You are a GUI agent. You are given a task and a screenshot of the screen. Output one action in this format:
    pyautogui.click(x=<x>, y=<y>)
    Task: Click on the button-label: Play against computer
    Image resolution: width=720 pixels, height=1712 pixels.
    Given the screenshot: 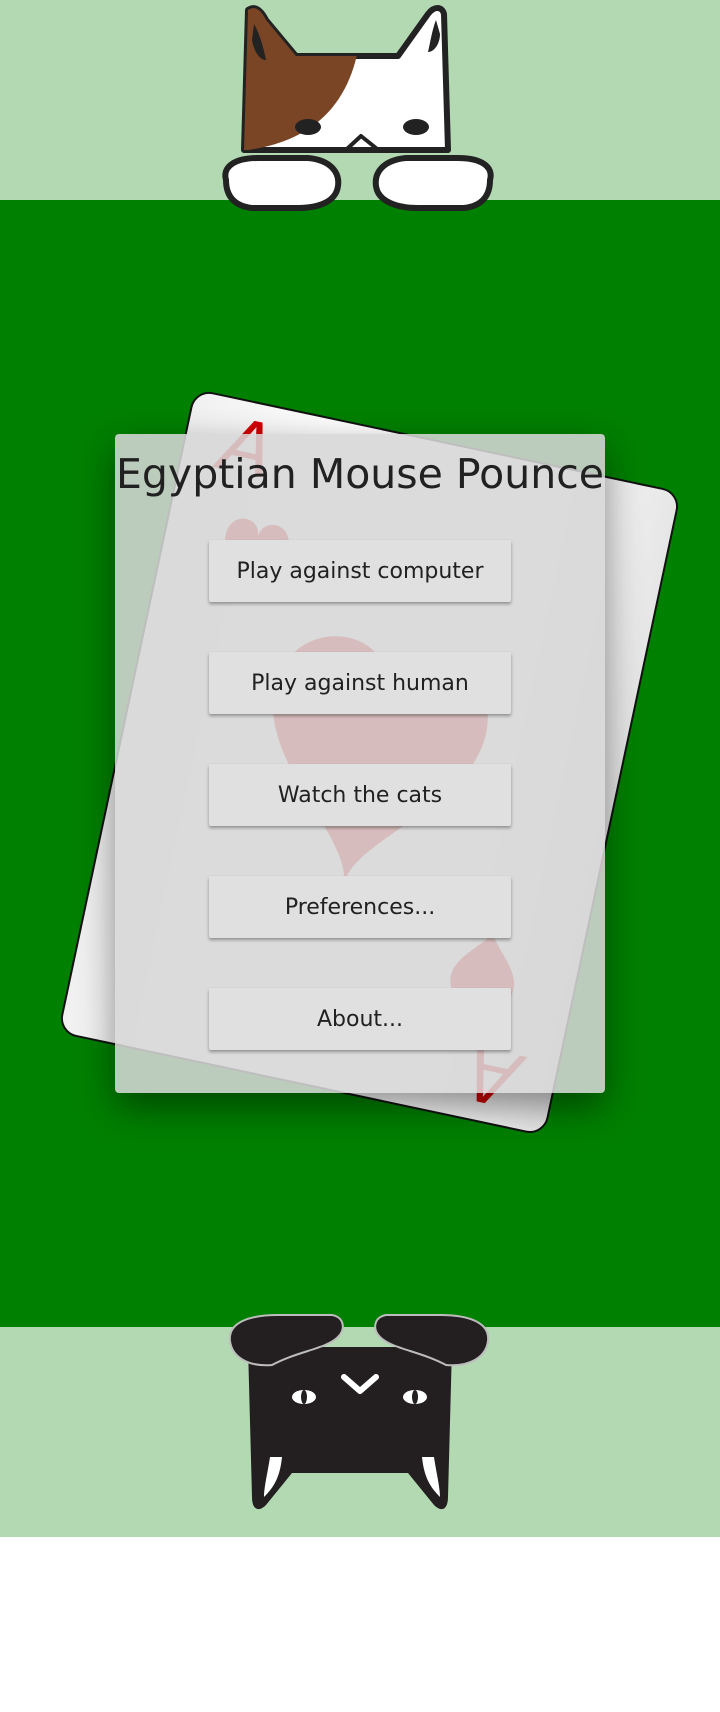 What is the action you would take?
    pyautogui.click(x=360, y=571)
    